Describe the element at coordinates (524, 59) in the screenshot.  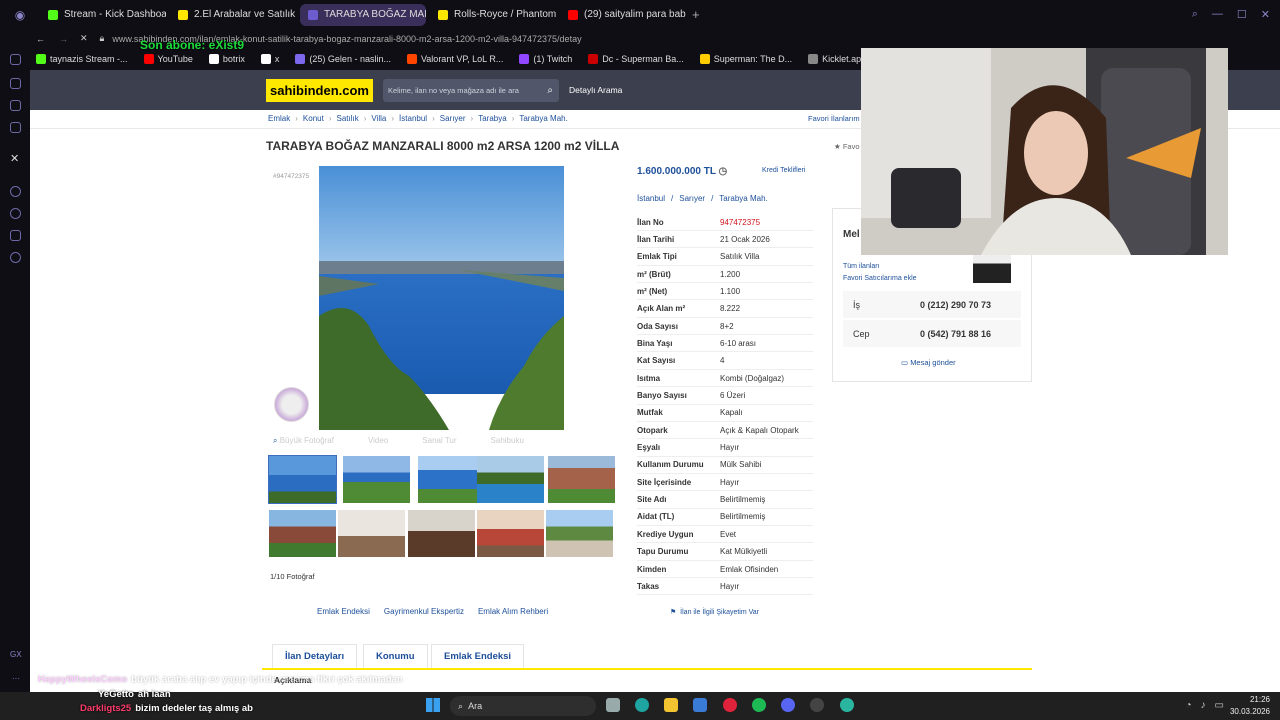
I see `bookmark-favicon` at that location.